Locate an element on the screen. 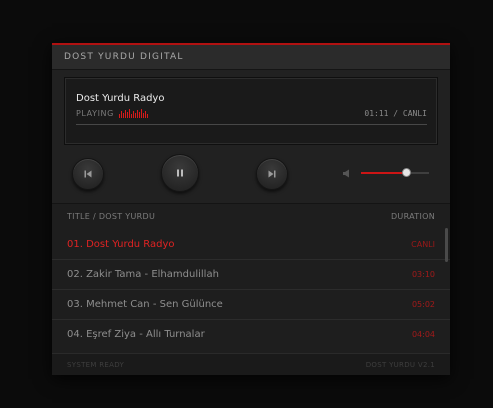  player-title: DOST YURDU DIGITAL is located at coordinates (124, 57).